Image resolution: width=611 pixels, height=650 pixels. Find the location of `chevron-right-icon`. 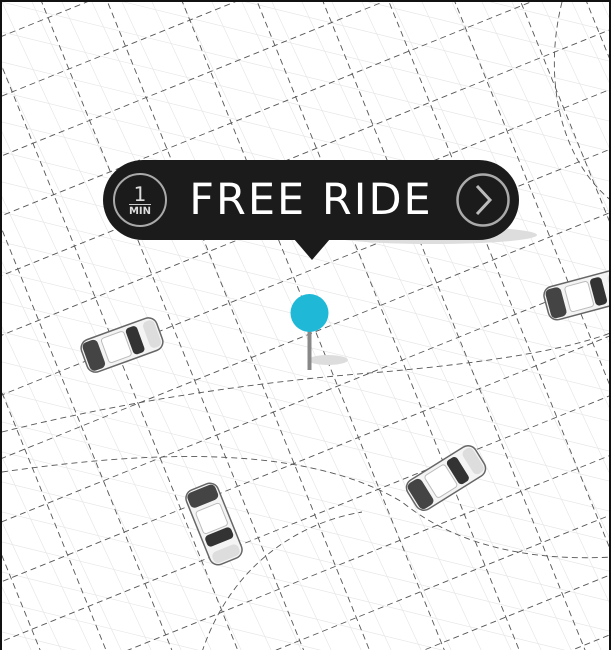

chevron-right-icon is located at coordinates (483, 200).